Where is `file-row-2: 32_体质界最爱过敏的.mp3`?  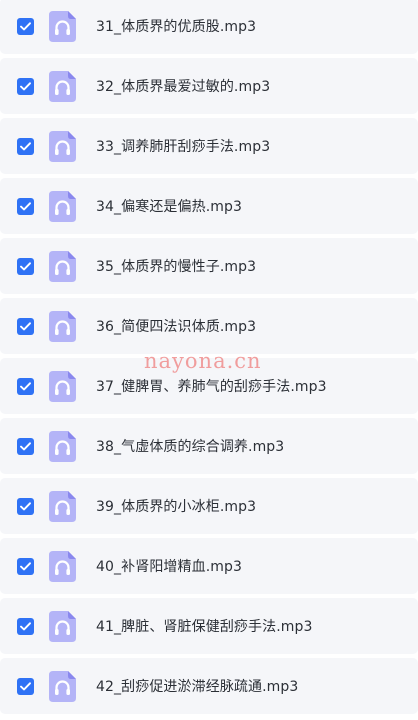
file-row-2: 32_体质界最爱过敏的.mp3 is located at coordinates (209, 86).